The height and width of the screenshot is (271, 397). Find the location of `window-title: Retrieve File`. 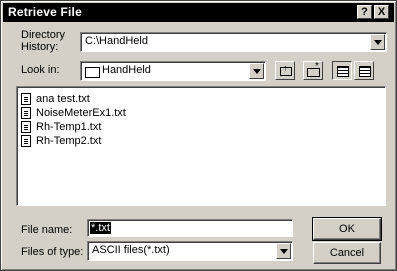

window-title: Retrieve File is located at coordinates (45, 12).